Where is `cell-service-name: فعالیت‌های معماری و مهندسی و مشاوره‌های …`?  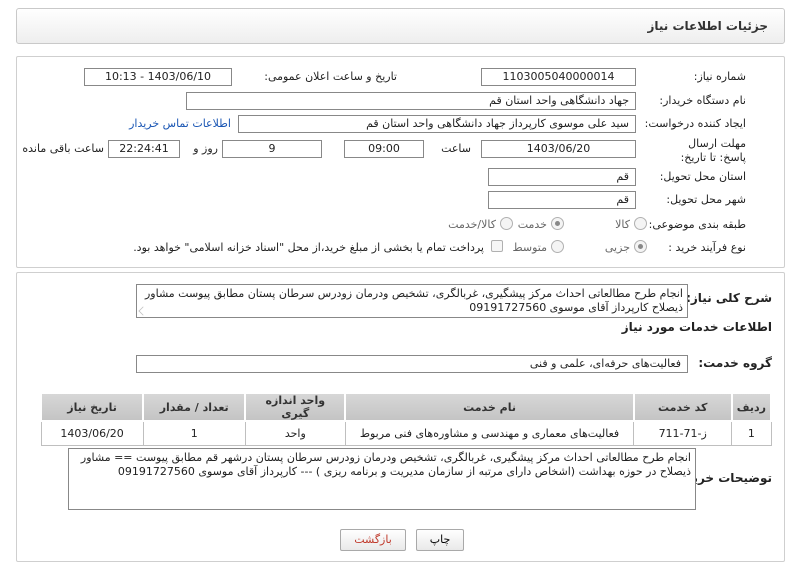
cell-service-name: فعالیت‌های معماری و مهندسی و مشاوره‌های … is located at coordinates (489, 433).